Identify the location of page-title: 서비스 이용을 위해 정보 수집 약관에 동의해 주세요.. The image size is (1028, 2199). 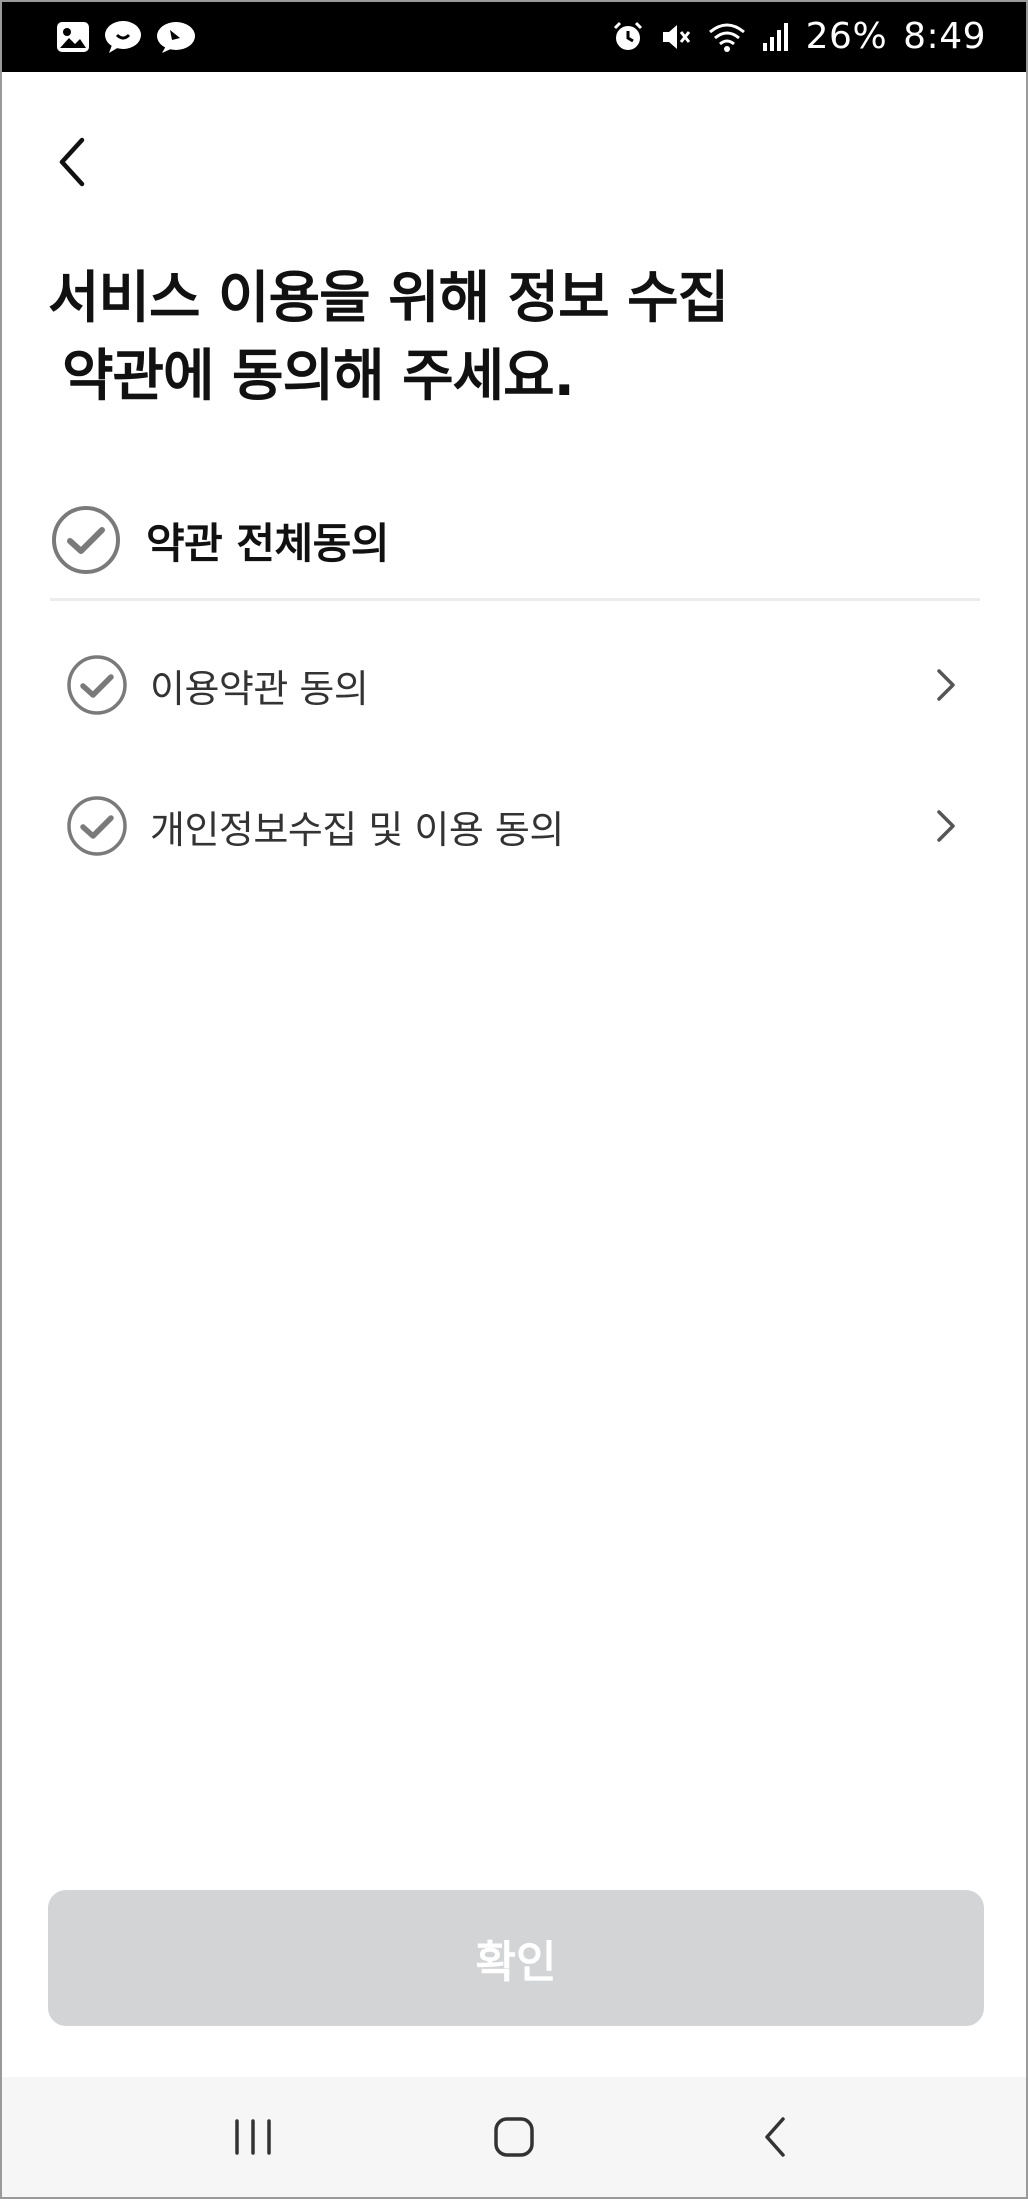
(498, 338).